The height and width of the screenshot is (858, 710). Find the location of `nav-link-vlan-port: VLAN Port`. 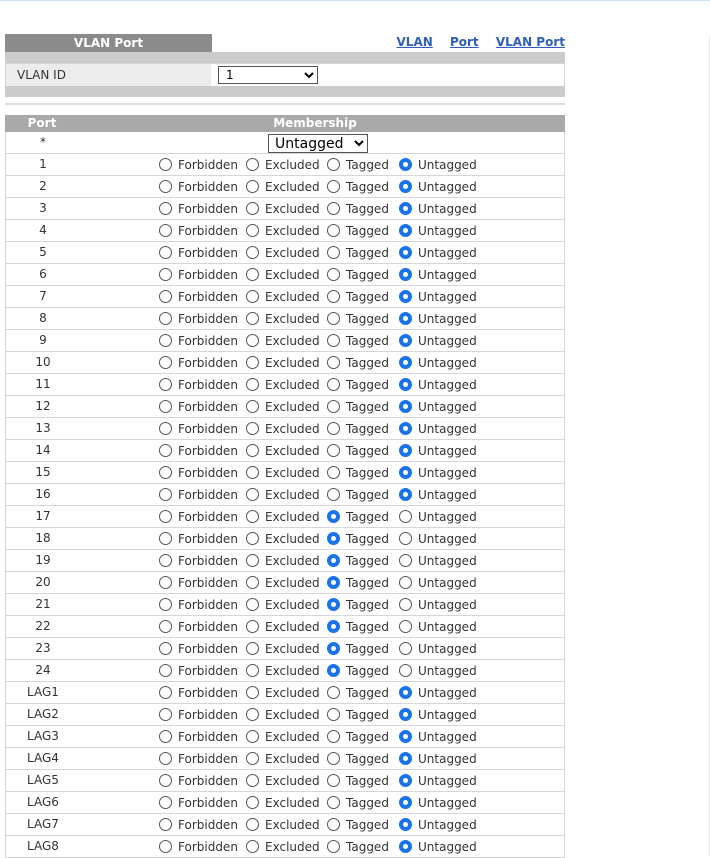

nav-link-vlan-port: VLAN Port is located at coordinates (530, 42).